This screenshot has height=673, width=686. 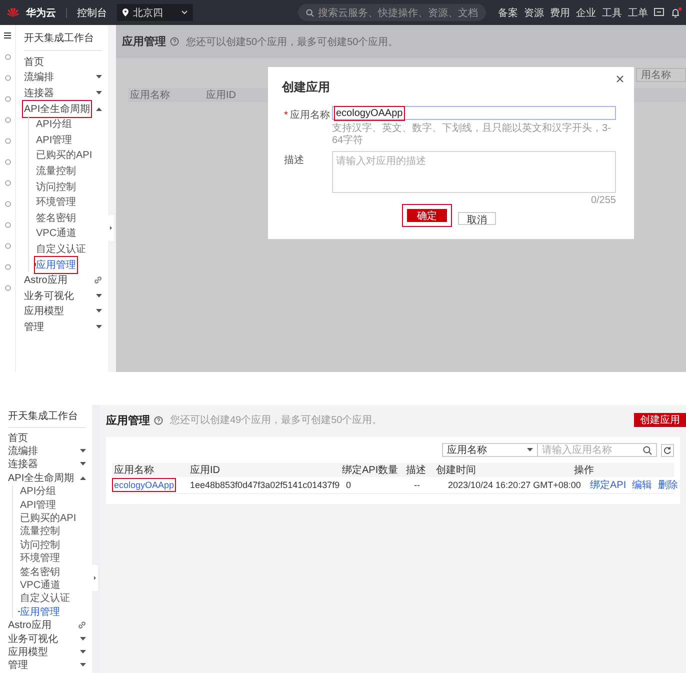 I want to click on logo-icon, so click(x=13, y=12).